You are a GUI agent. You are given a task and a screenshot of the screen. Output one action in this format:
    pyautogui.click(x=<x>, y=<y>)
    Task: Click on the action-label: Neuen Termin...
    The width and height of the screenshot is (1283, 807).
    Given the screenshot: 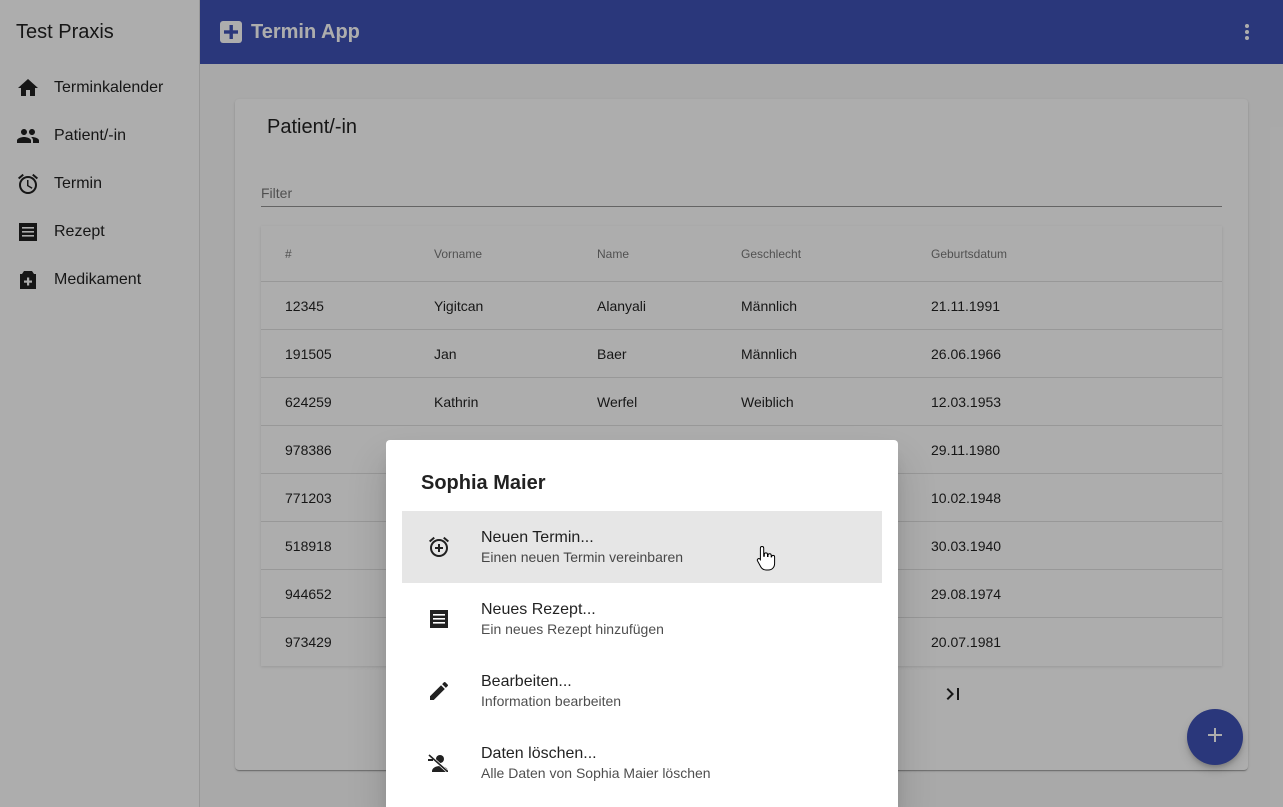 What is the action you would take?
    pyautogui.click(x=537, y=537)
    